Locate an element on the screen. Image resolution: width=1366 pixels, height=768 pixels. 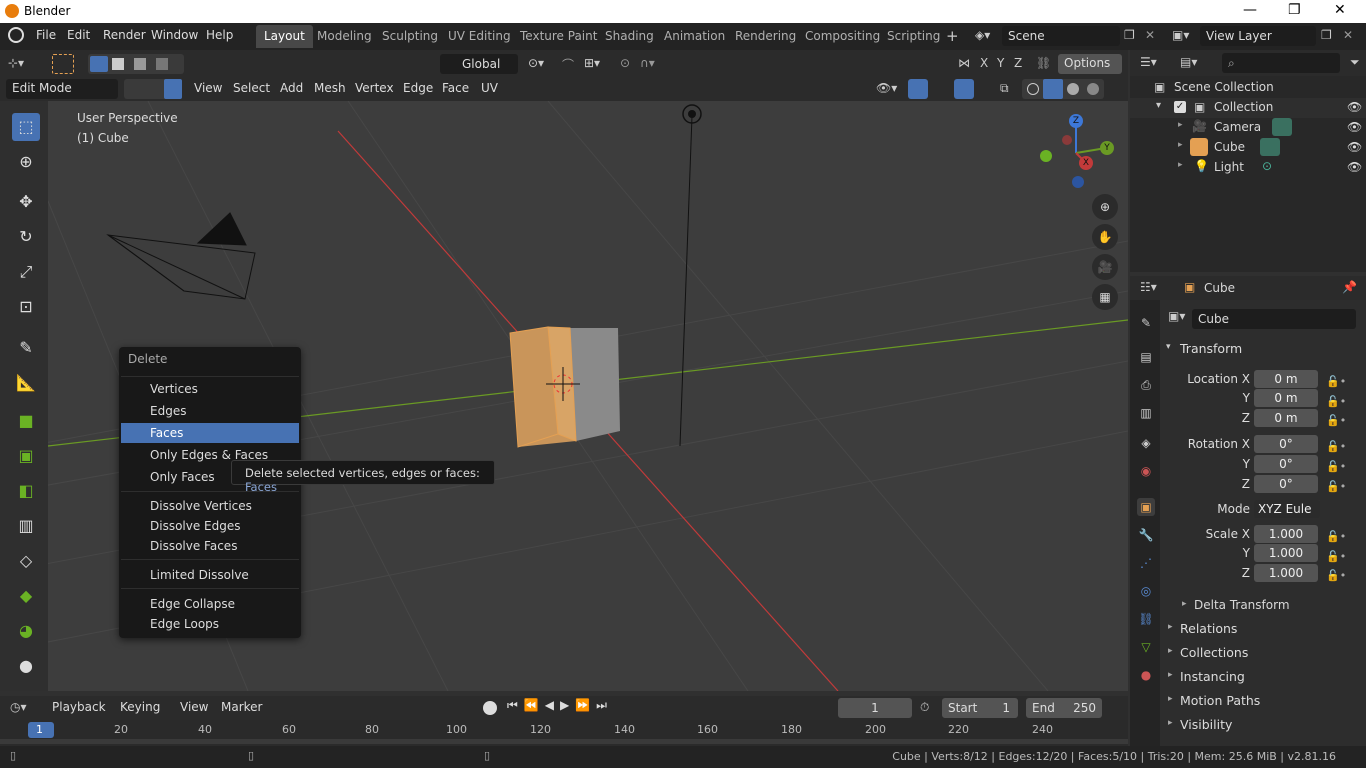
pivot-point-icon: ⊙▾ is located at coordinates (536, 63).